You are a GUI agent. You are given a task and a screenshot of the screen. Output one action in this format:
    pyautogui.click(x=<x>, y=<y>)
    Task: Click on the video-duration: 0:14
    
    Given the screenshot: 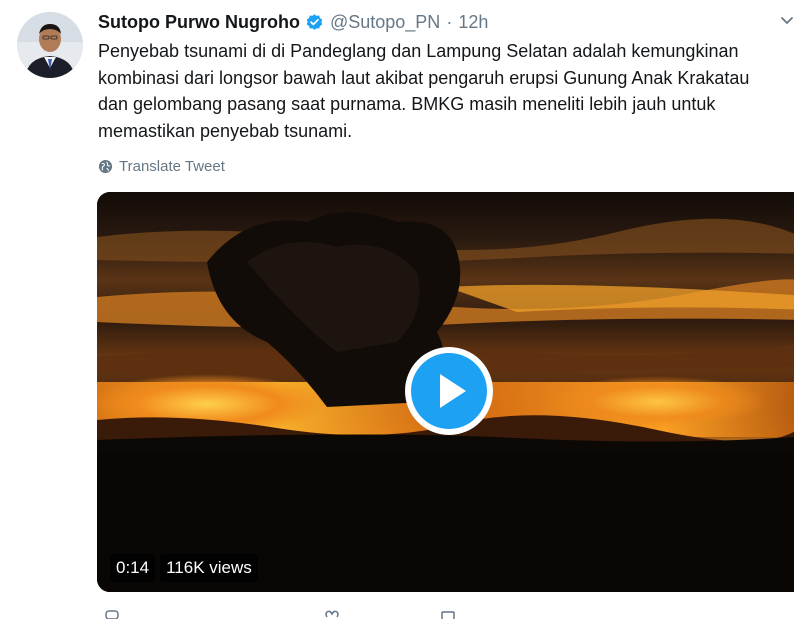 What is the action you would take?
    pyautogui.click(x=133, y=568)
    